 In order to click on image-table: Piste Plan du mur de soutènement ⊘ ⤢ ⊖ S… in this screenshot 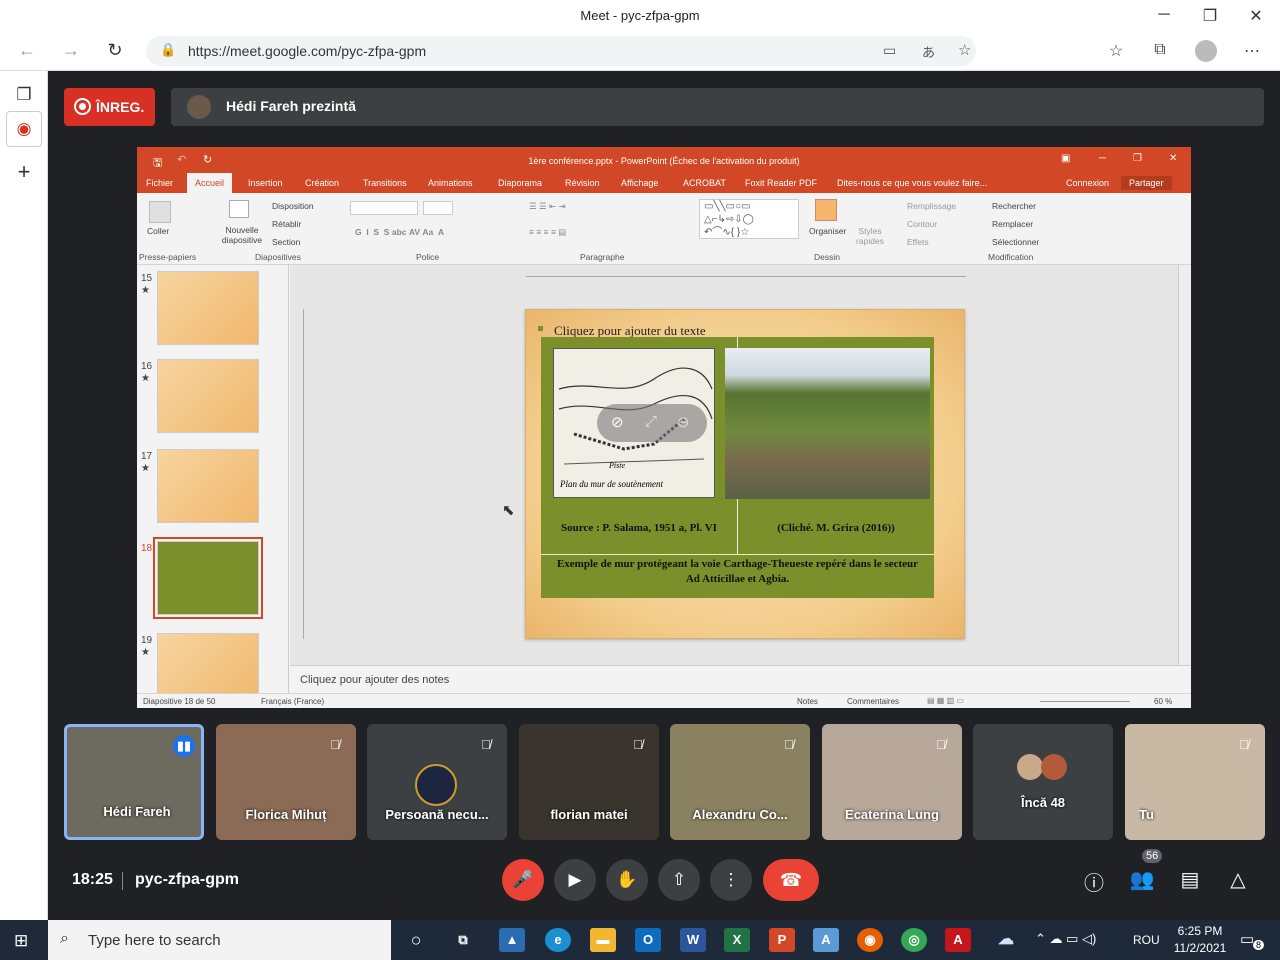, I will do `click(737, 446)`.